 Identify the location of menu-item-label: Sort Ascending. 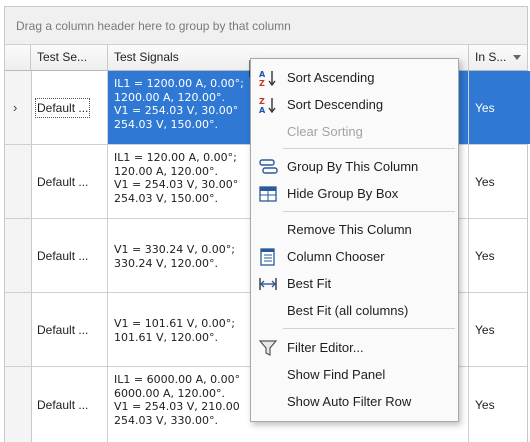
(331, 77).